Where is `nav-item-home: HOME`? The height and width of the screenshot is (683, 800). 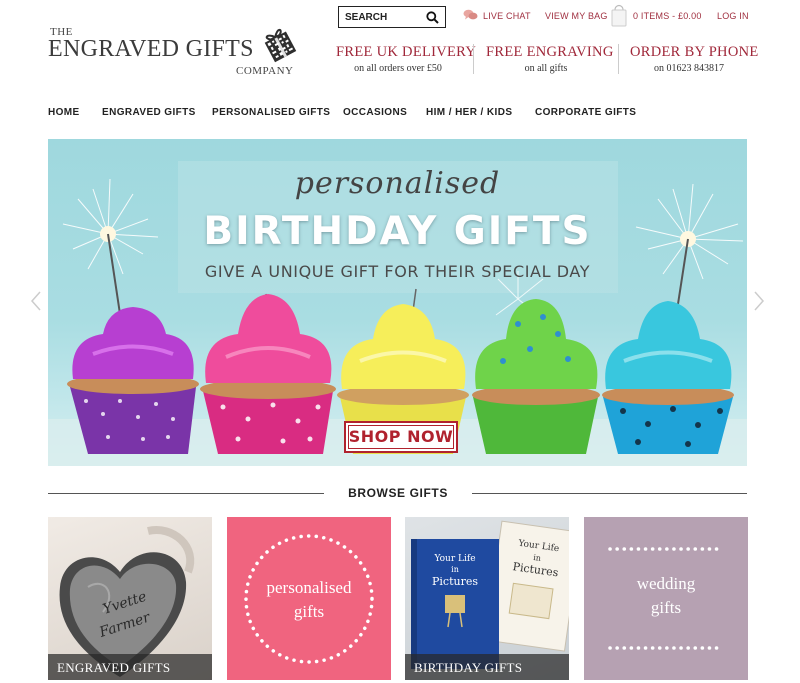
nav-item-home: HOME is located at coordinates (64, 112).